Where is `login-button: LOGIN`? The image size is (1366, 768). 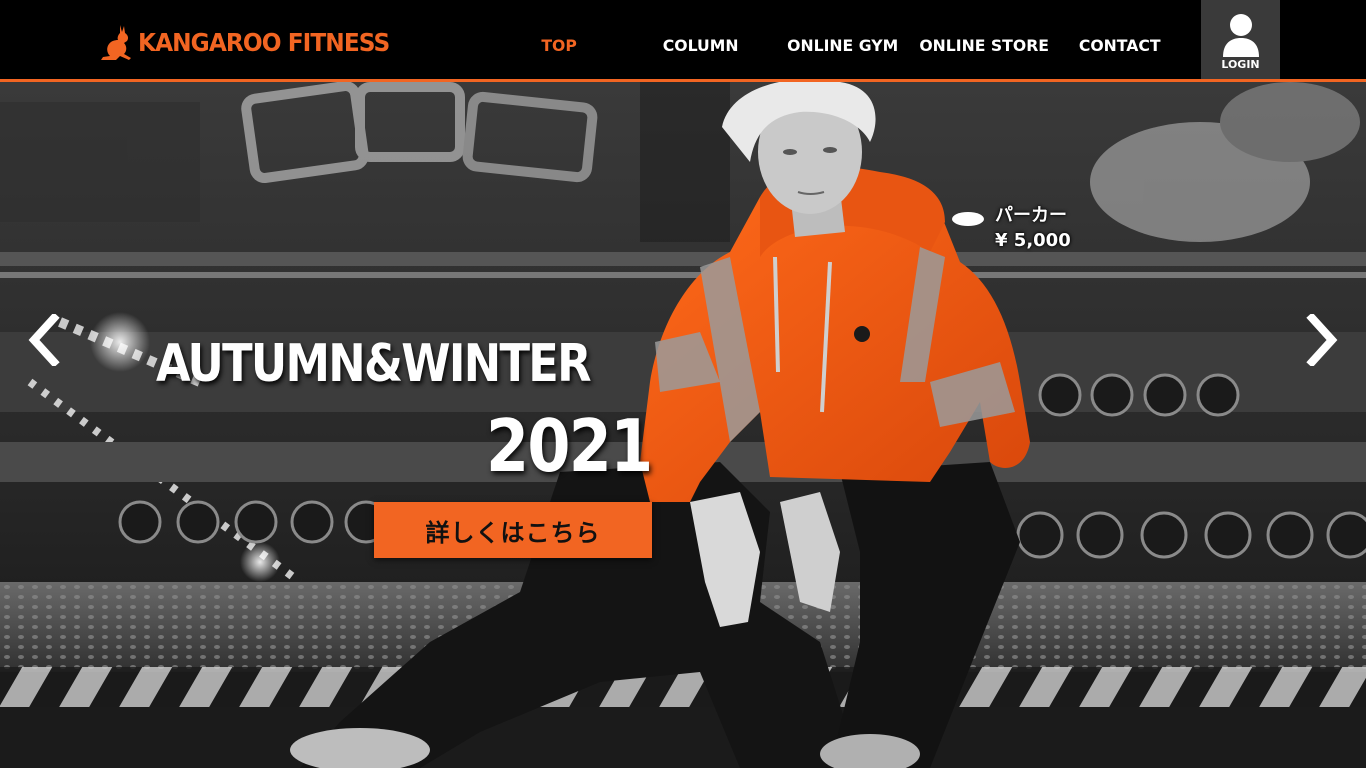
login-button: LOGIN is located at coordinates (1240, 39).